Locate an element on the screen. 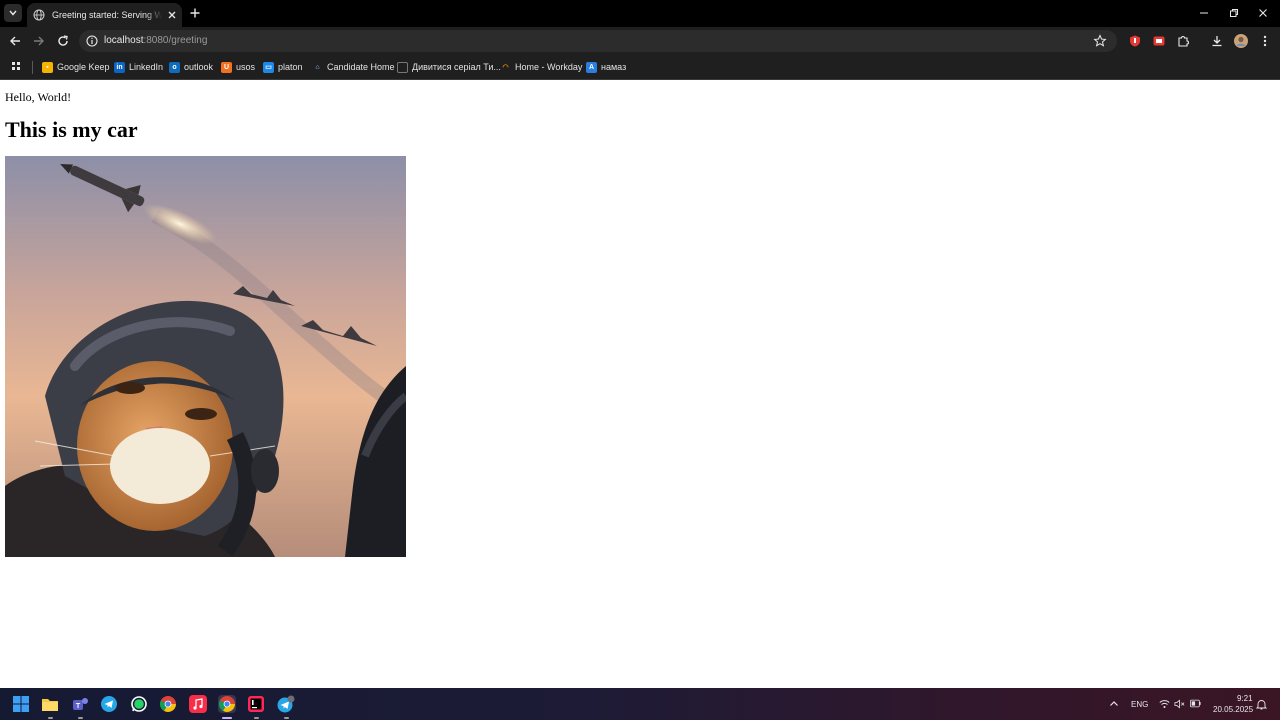  clock-time: 9:21 is located at coordinates (1245, 698).